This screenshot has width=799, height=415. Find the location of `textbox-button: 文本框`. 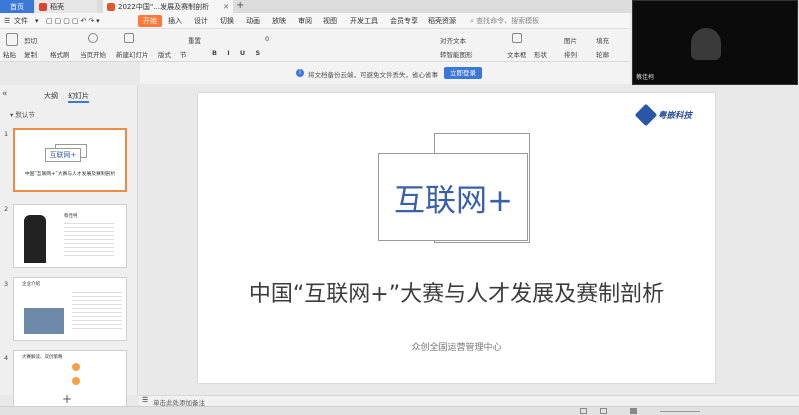

textbox-button: 文本框 is located at coordinates (517, 54).